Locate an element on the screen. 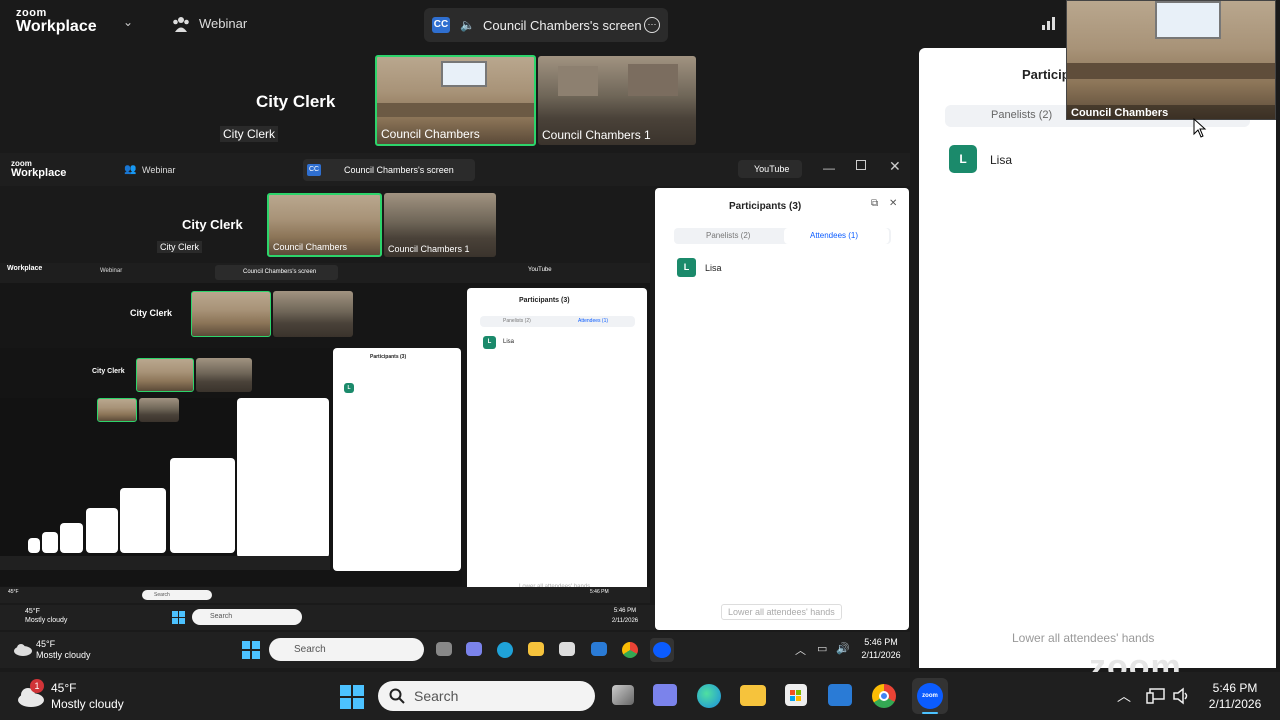 The width and height of the screenshot is (1280, 720). participant-tabs: Panelists (2) Attendees (1) is located at coordinates (557, 321).